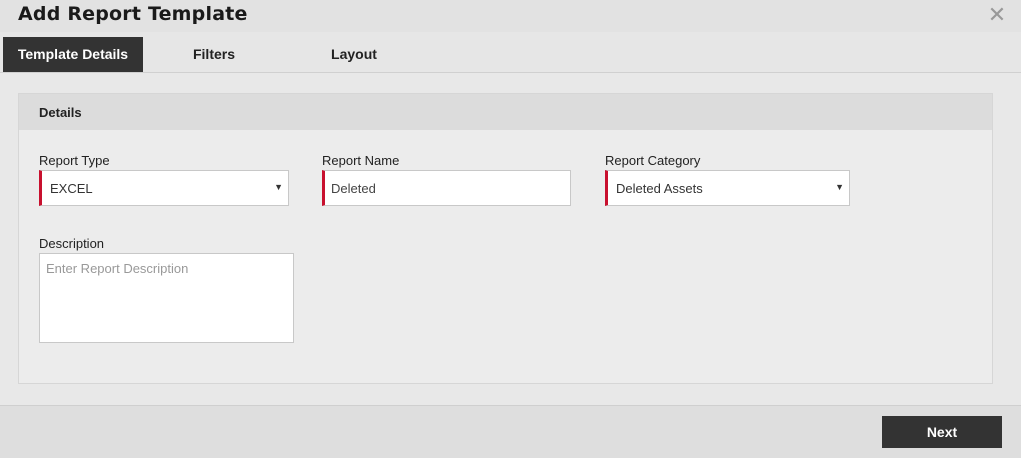 Image resolution: width=1021 pixels, height=458 pixels. What do you see at coordinates (997, 15) in the screenshot?
I see `close-icon: ✕` at bounding box center [997, 15].